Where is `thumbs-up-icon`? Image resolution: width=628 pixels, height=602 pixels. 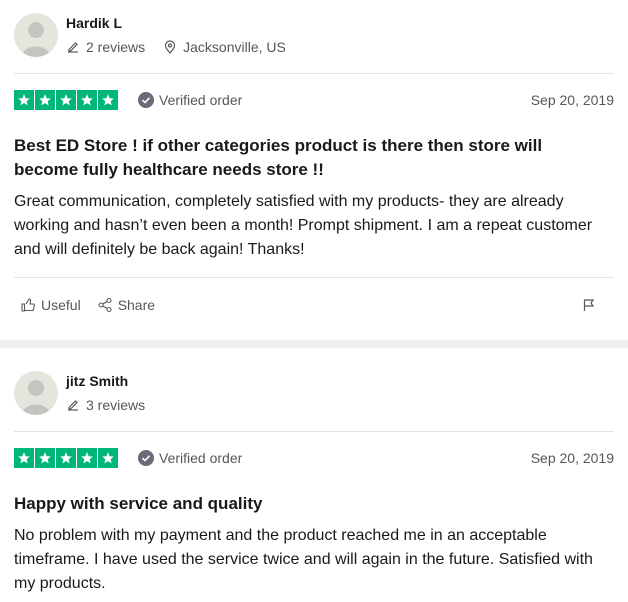
thumbs-up-icon is located at coordinates (28, 305).